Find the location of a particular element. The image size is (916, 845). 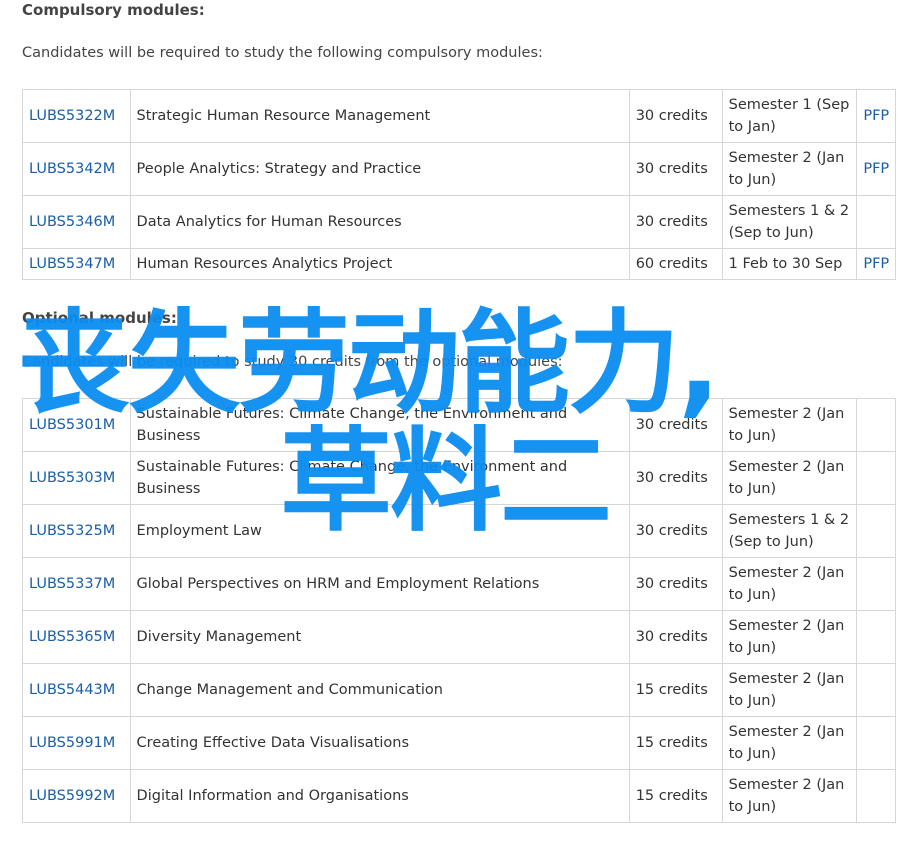

module-title: Human Resources Analytics Project is located at coordinates (379, 264).